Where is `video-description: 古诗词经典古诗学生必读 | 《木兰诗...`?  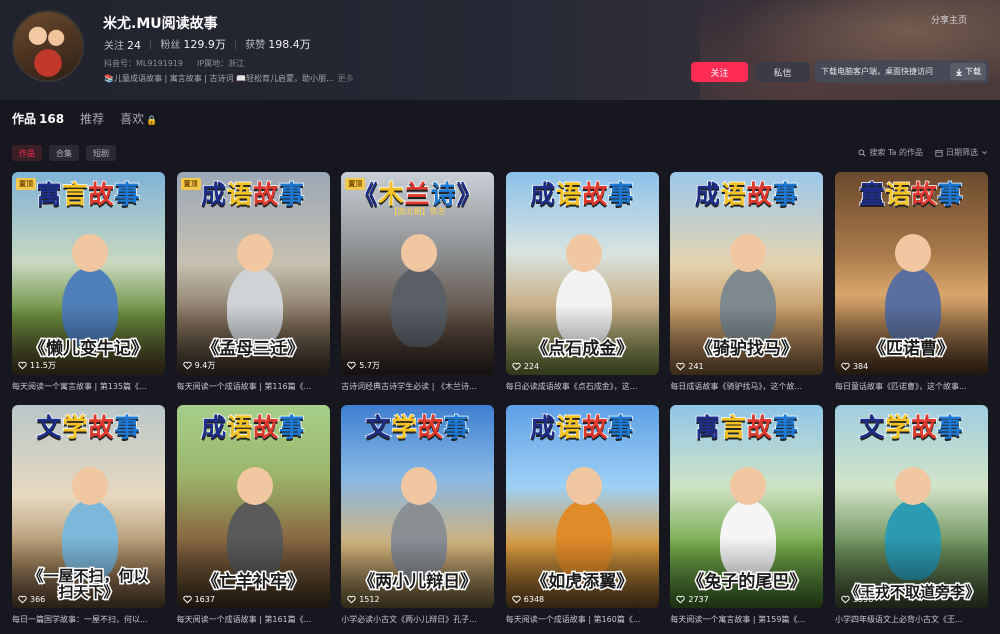 video-description: 古诗词经典古诗学生必读 | 《木兰诗... is located at coordinates (417, 386).